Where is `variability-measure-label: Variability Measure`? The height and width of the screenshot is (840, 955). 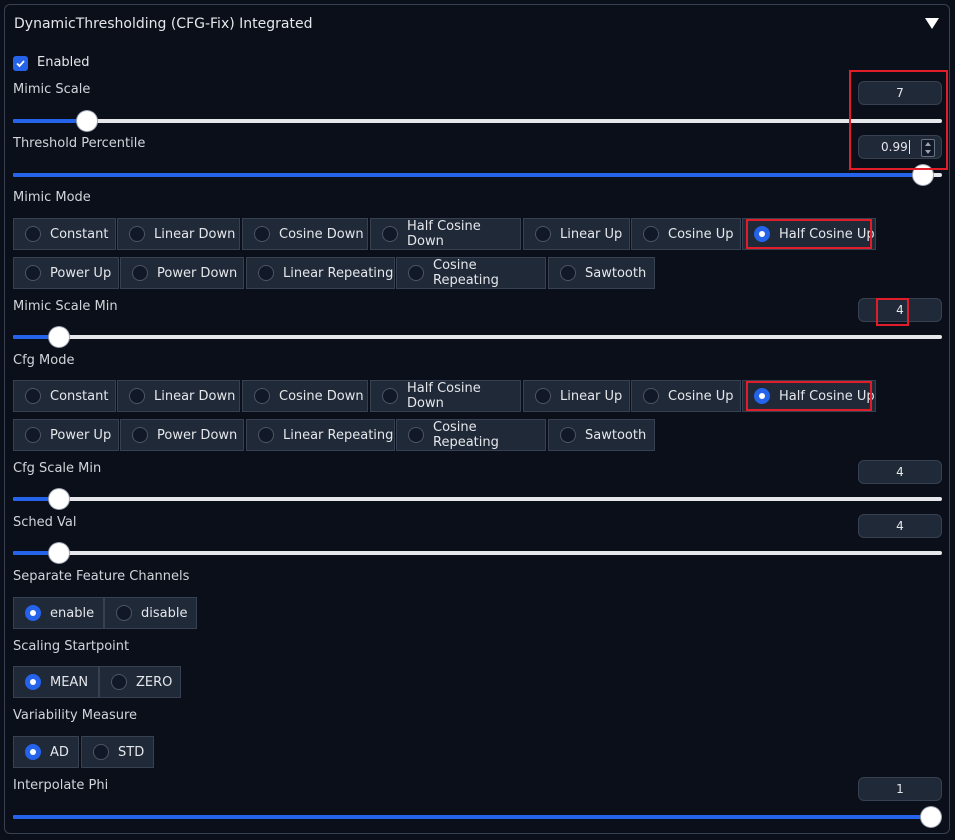
variability-measure-label: Variability Measure is located at coordinates (75, 715).